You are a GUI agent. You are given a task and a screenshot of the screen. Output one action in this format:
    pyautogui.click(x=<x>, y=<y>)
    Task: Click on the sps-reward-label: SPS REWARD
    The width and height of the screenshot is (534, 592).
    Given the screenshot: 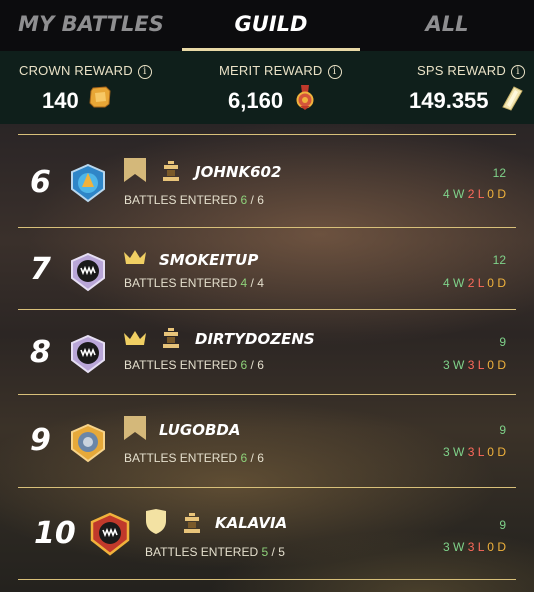 What is the action you would take?
    pyautogui.click(x=461, y=70)
    